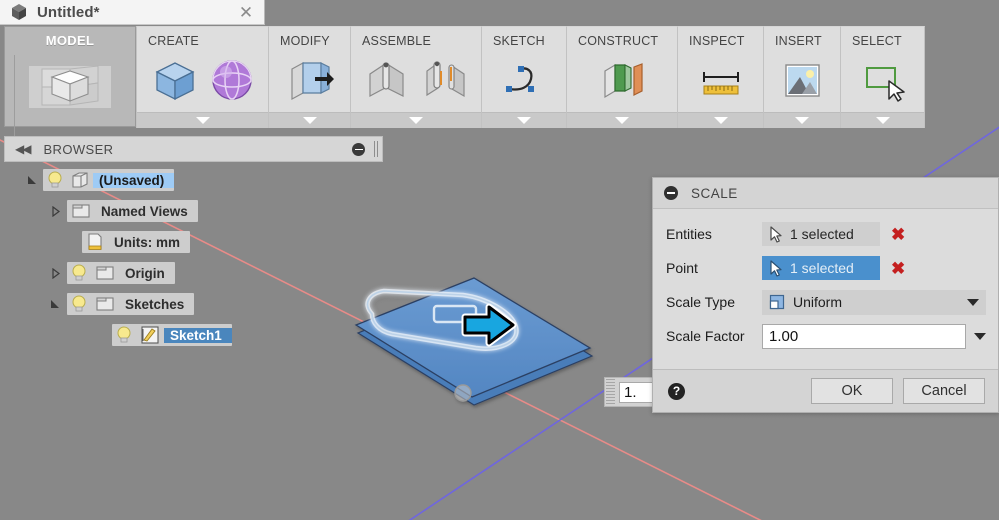 The height and width of the screenshot is (520, 999). What do you see at coordinates (310, 80) in the screenshot?
I see `press-pull-icon` at bounding box center [310, 80].